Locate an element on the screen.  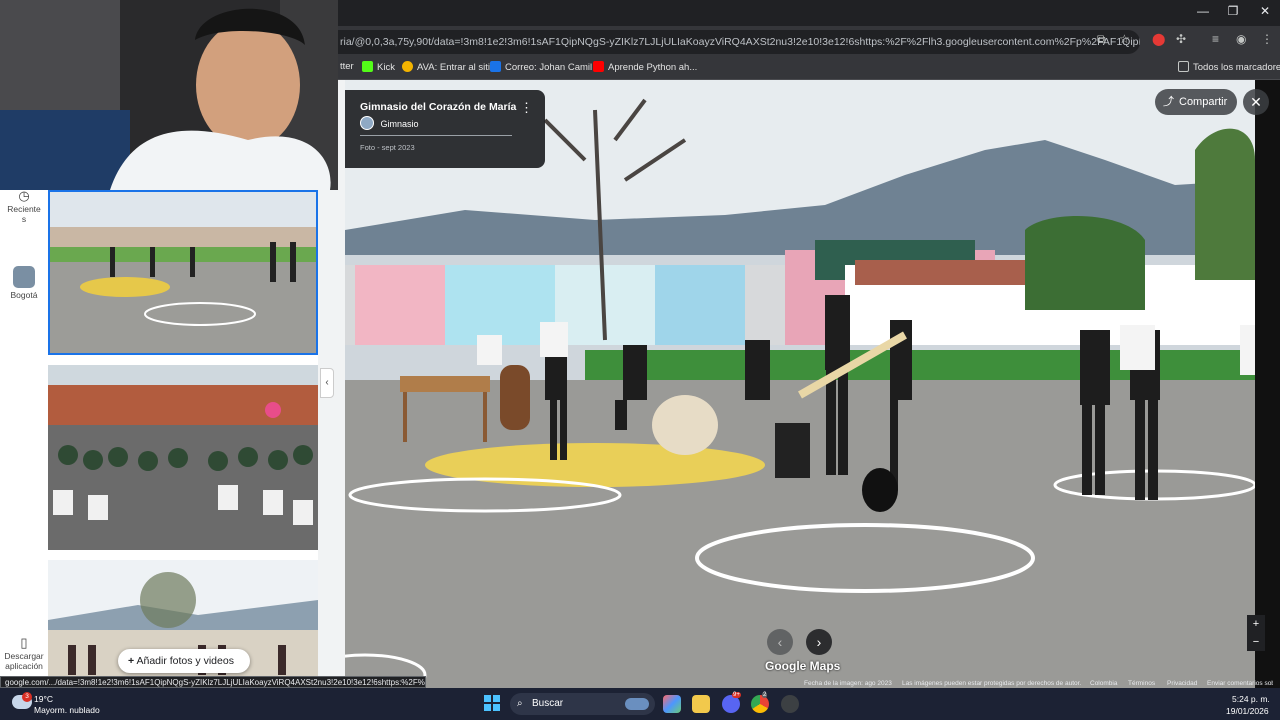
download-app-button: ▯ Descargar aplicación is located at coordinates (24, 653).